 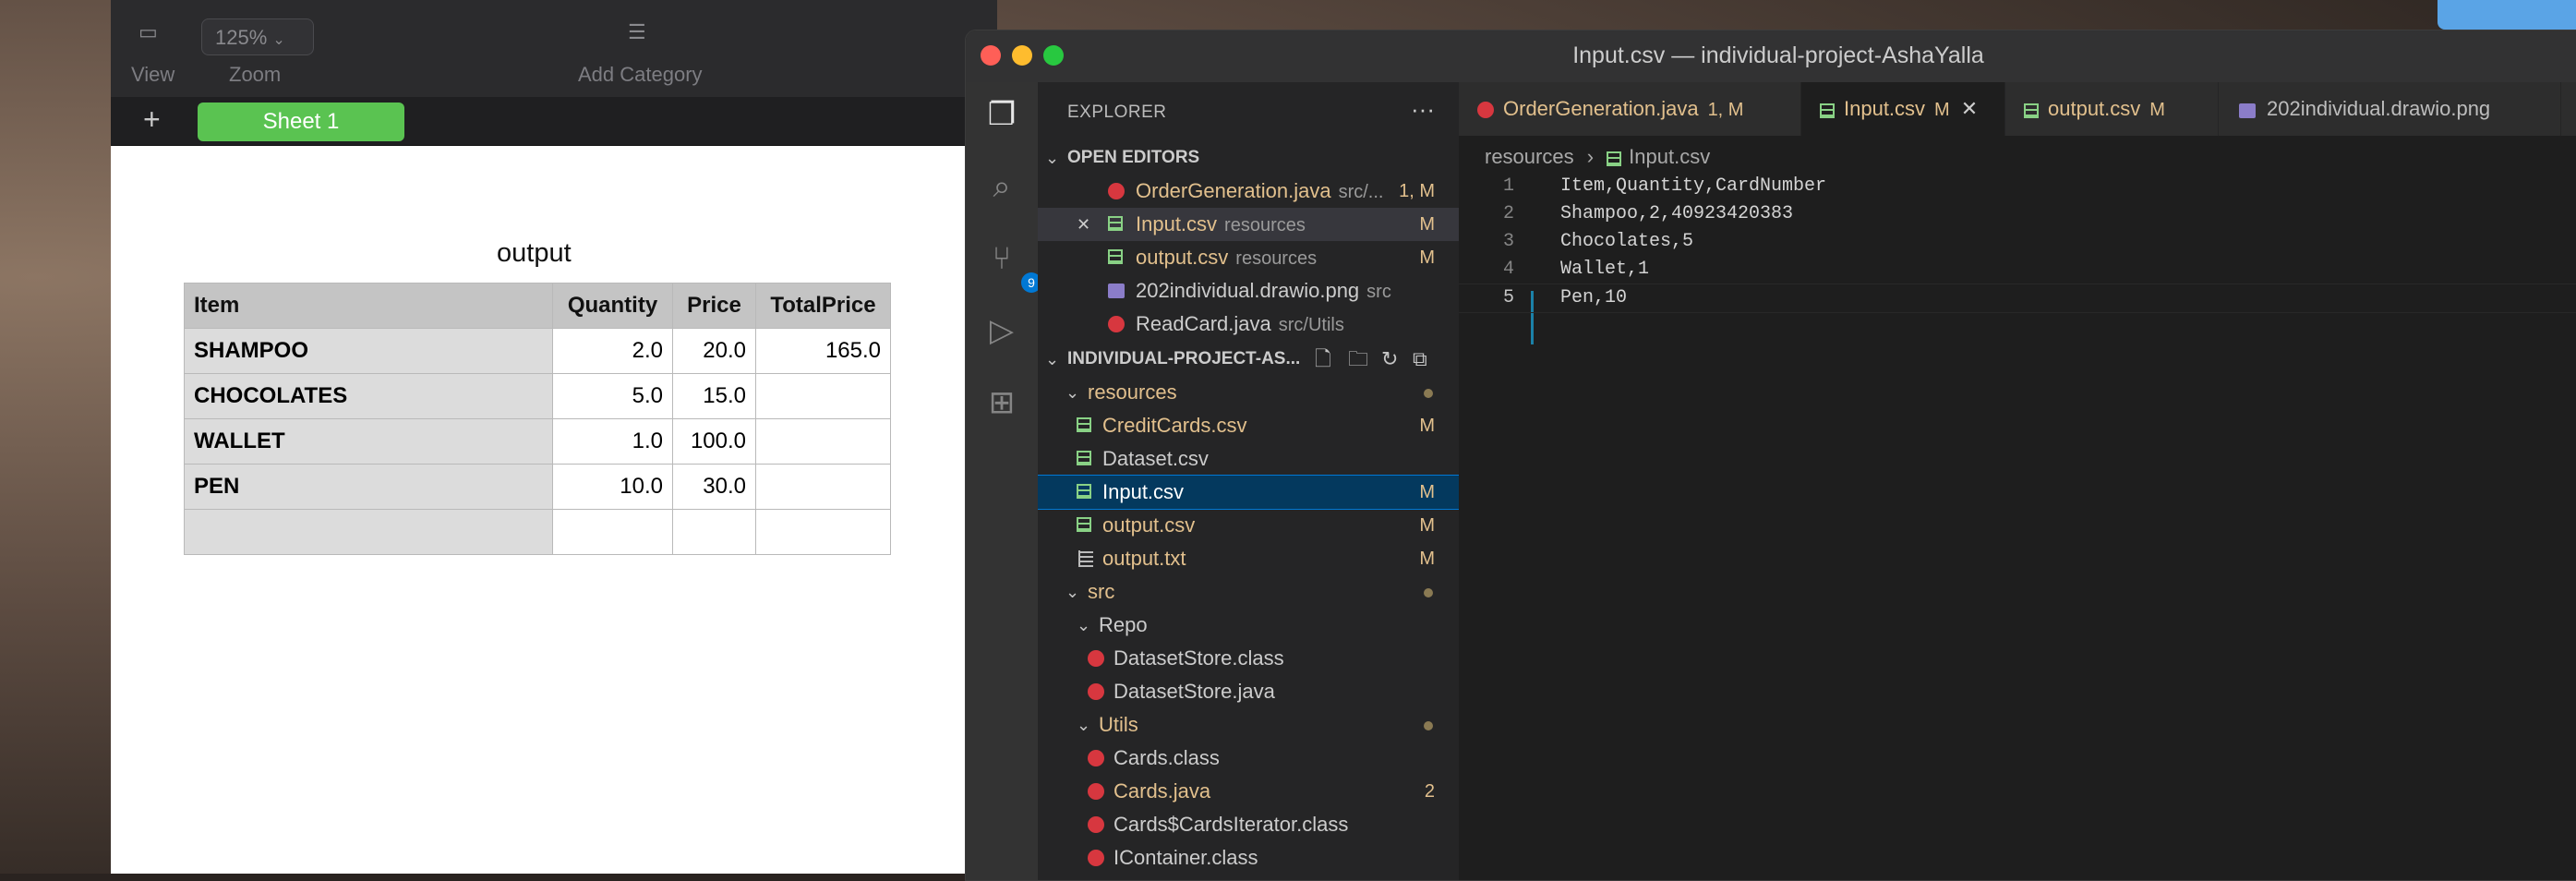 What do you see at coordinates (1389, 359) in the screenshot?
I see `refresh-icon: ↻` at bounding box center [1389, 359].